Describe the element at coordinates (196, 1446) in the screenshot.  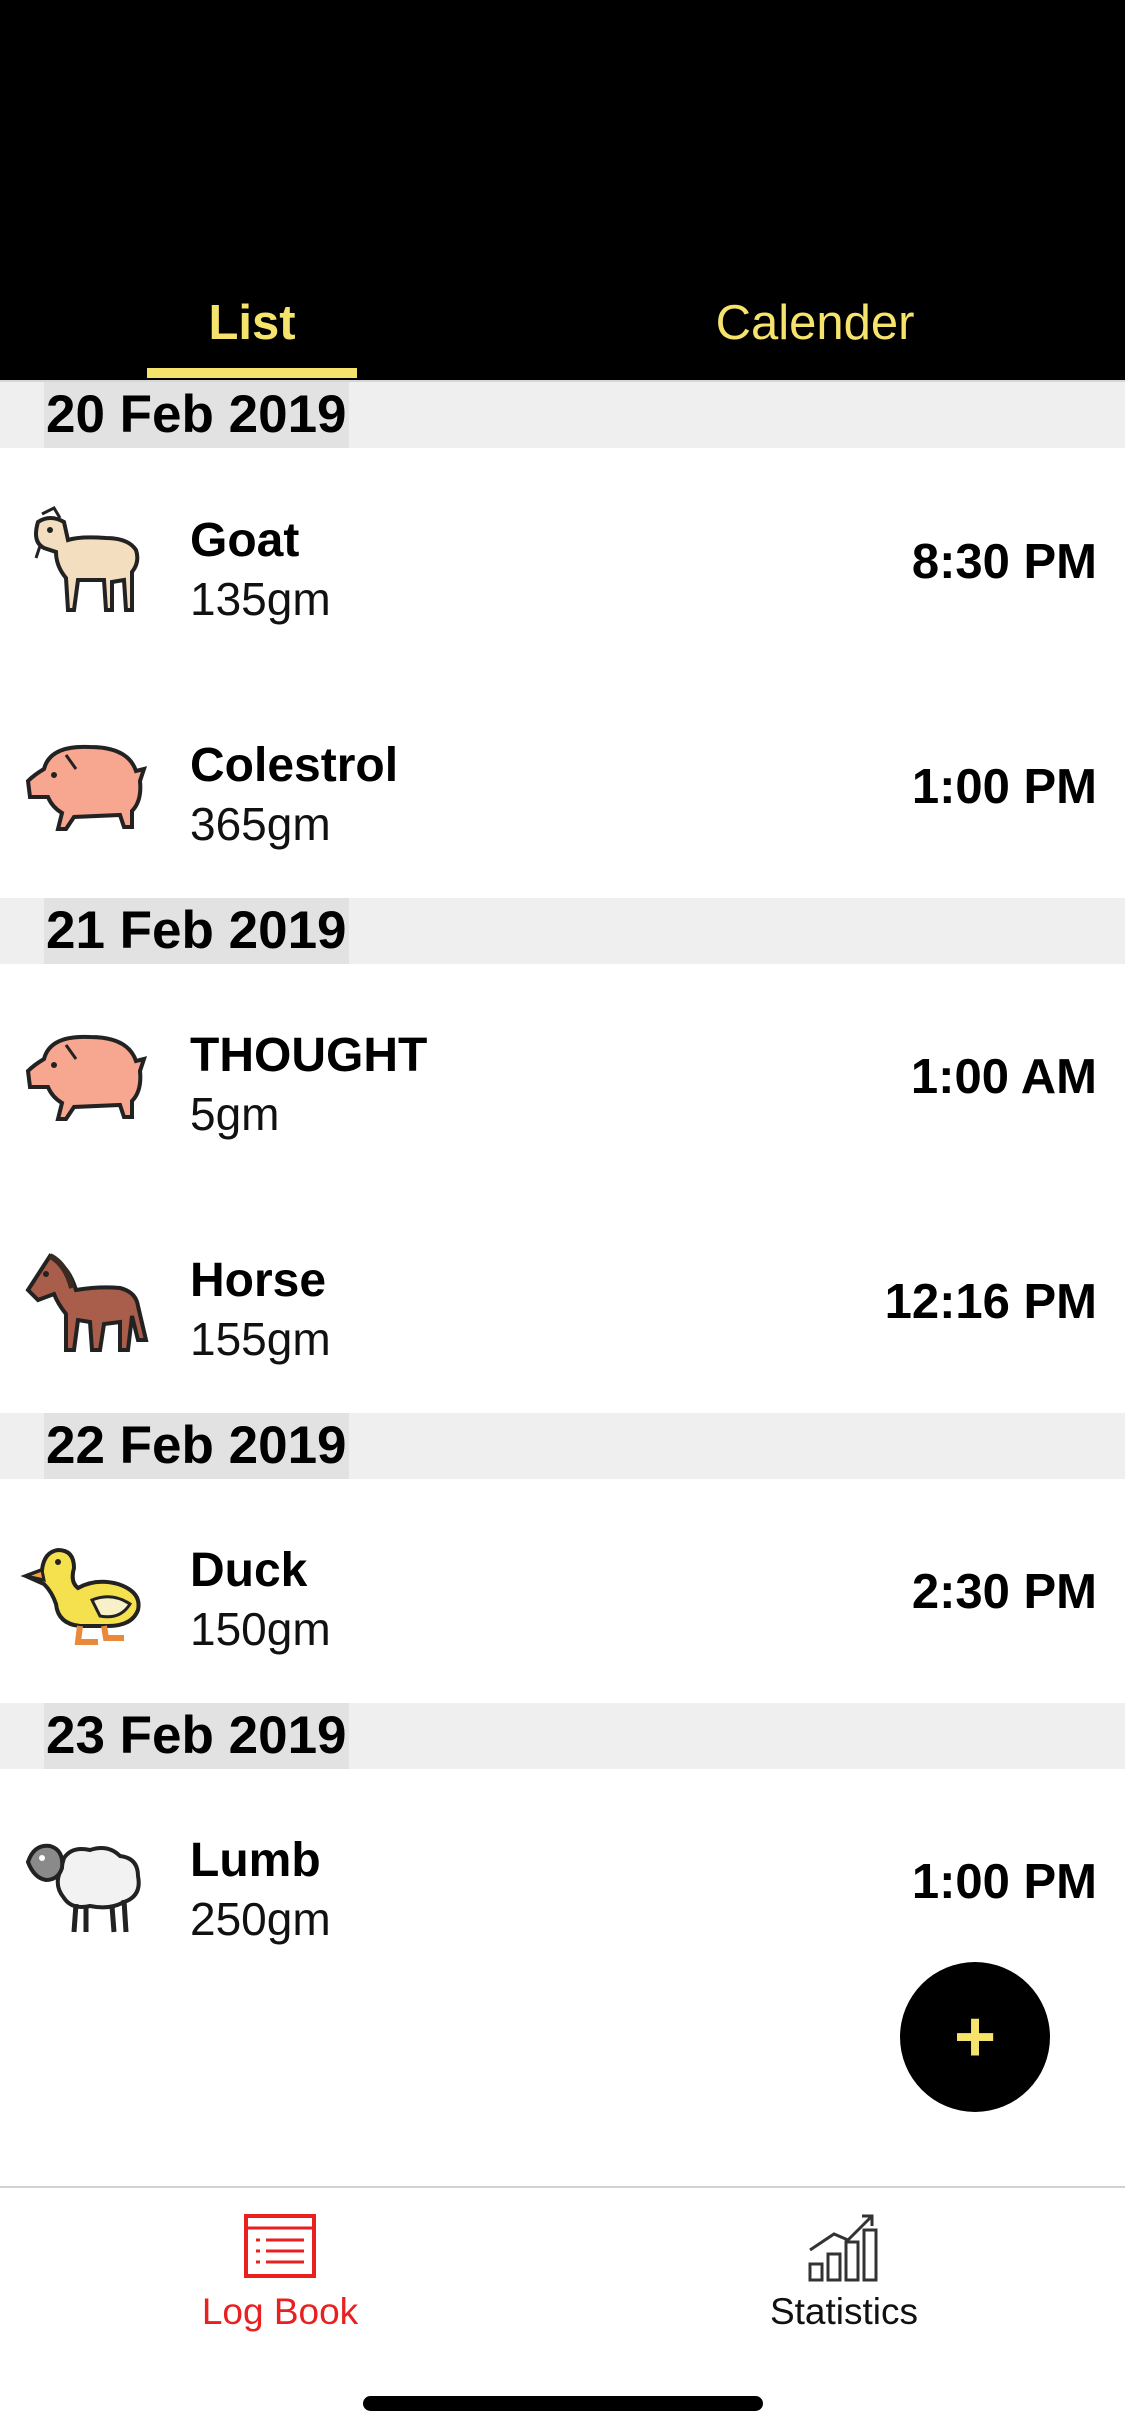
I see `section-date: 22 Feb 2019` at that location.